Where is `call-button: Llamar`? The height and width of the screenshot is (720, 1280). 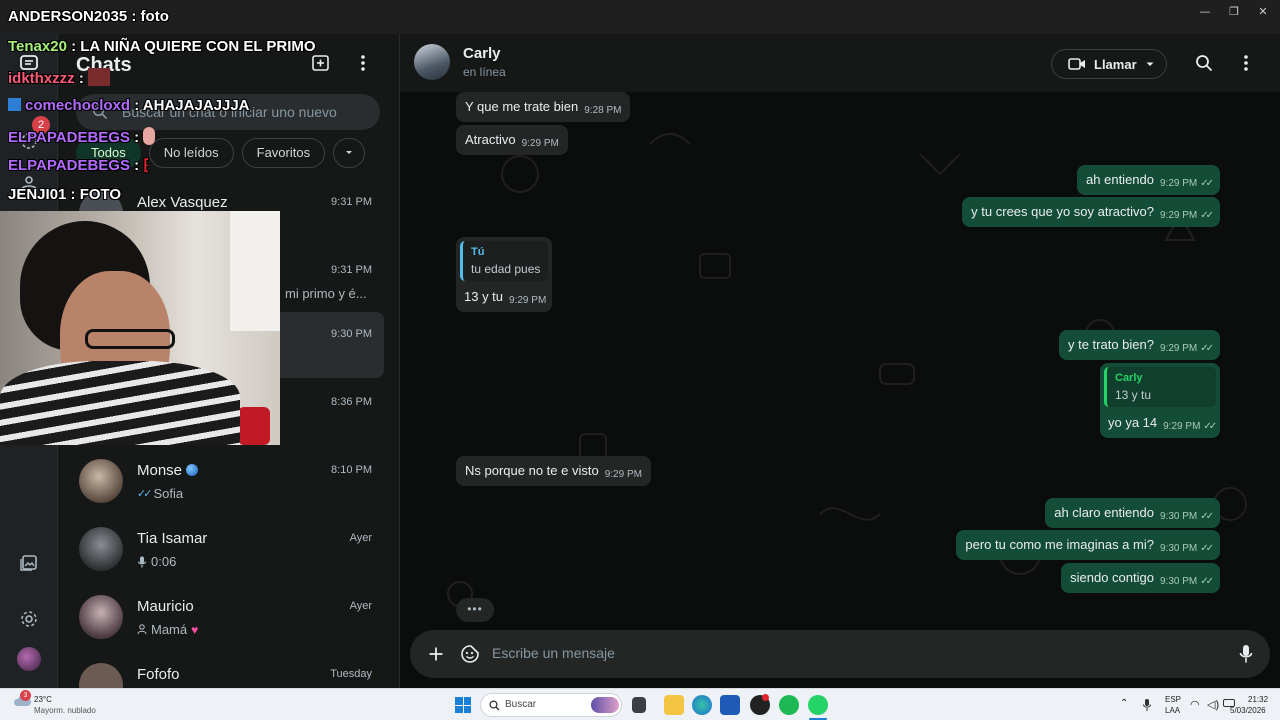 call-button: Llamar is located at coordinates (1109, 64).